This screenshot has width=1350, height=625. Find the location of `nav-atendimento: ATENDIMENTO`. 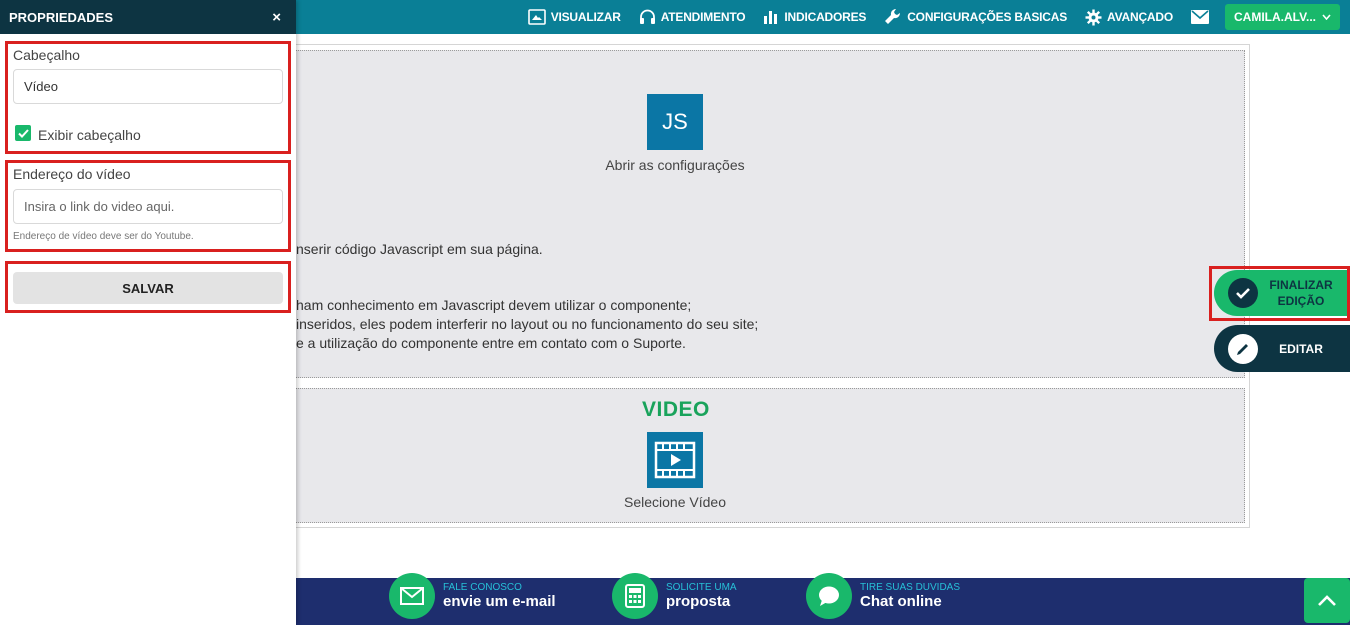

nav-atendimento: ATENDIMENTO is located at coordinates (692, 17).